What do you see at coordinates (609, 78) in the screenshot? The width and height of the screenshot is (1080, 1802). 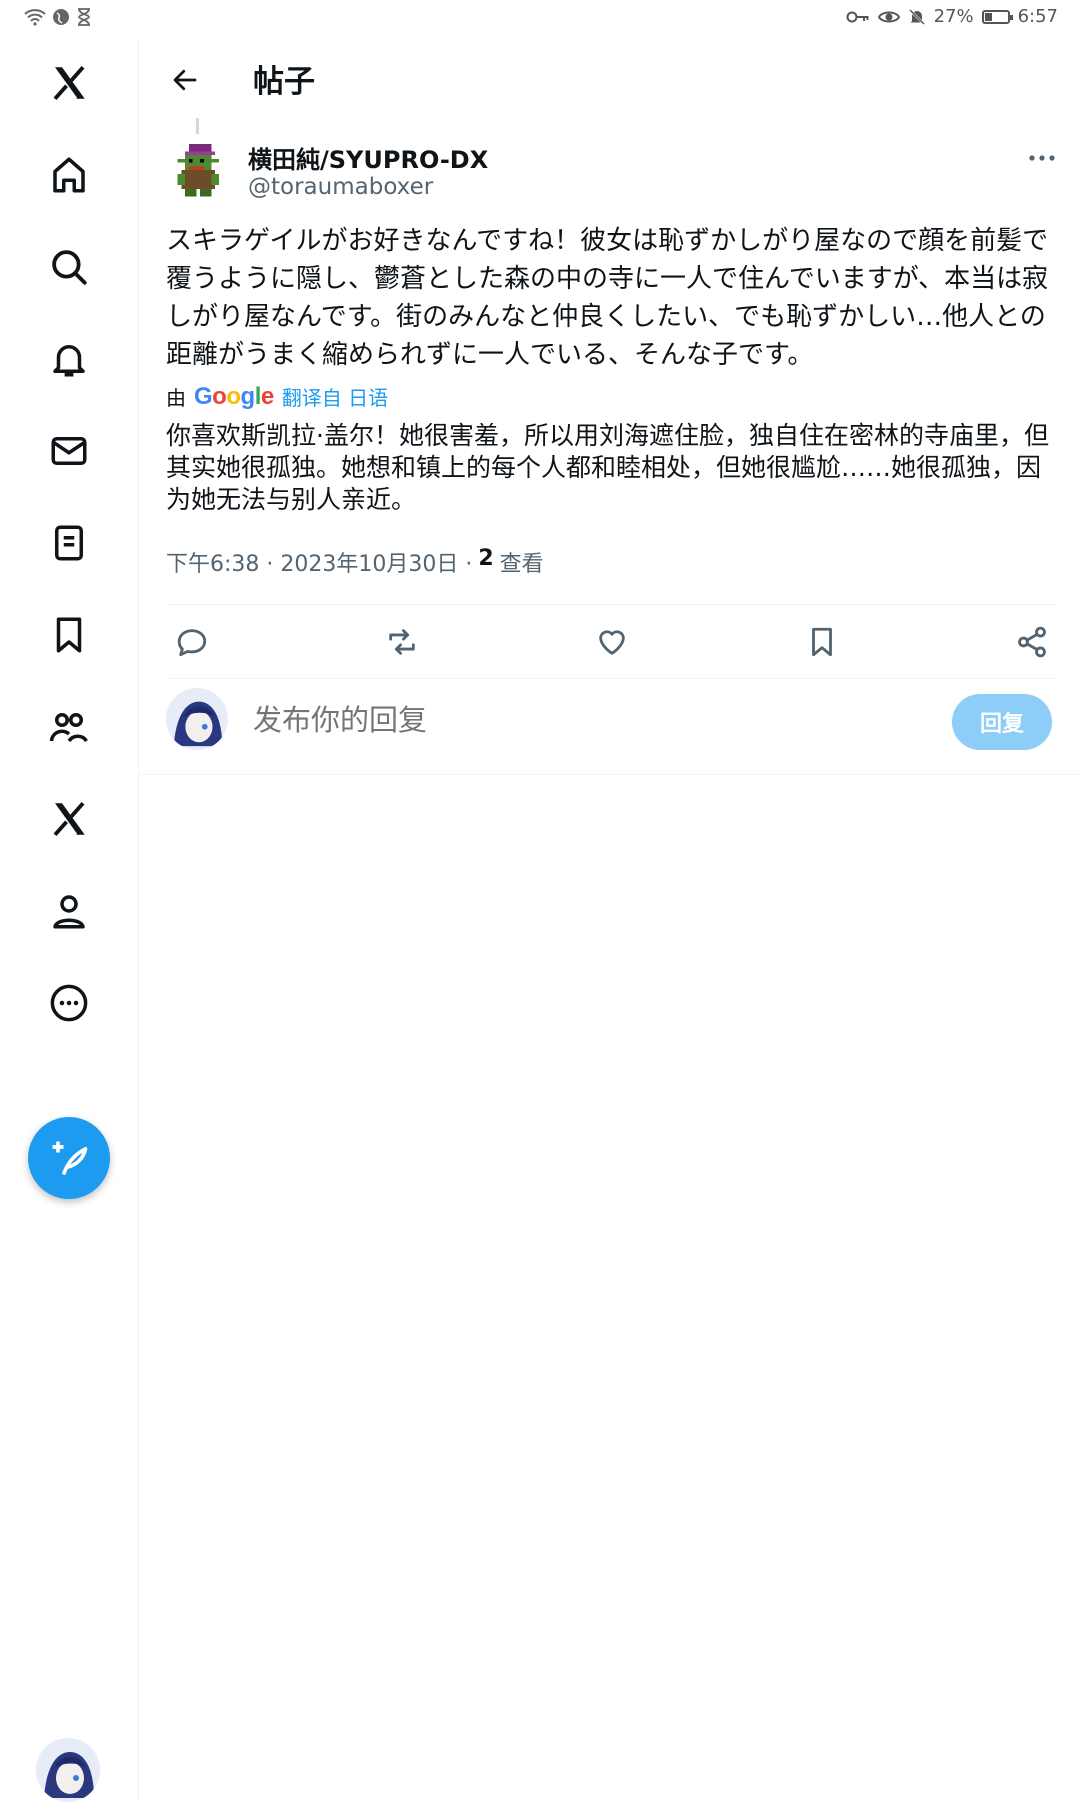 I see `page-header: 帖子` at bounding box center [609, 78].